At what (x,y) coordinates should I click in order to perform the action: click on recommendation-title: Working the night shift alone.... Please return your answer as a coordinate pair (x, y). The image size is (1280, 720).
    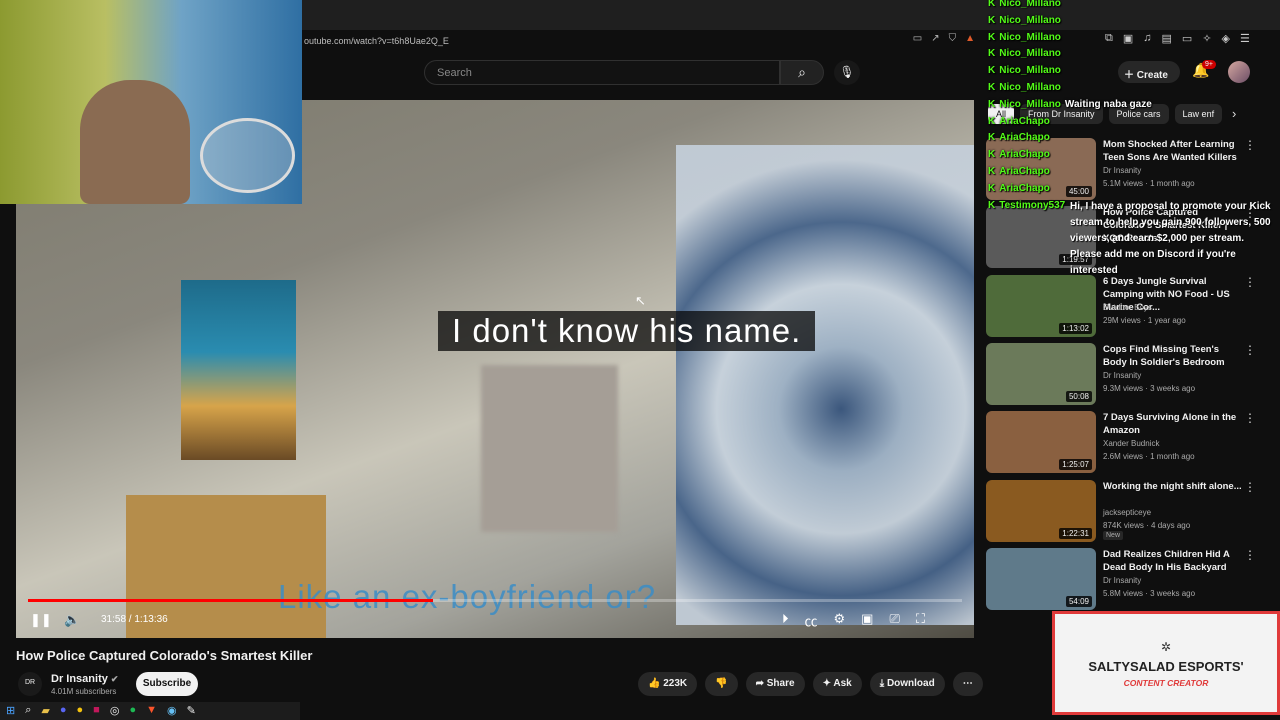
    Looking at the image, I should click on (1173, 486).